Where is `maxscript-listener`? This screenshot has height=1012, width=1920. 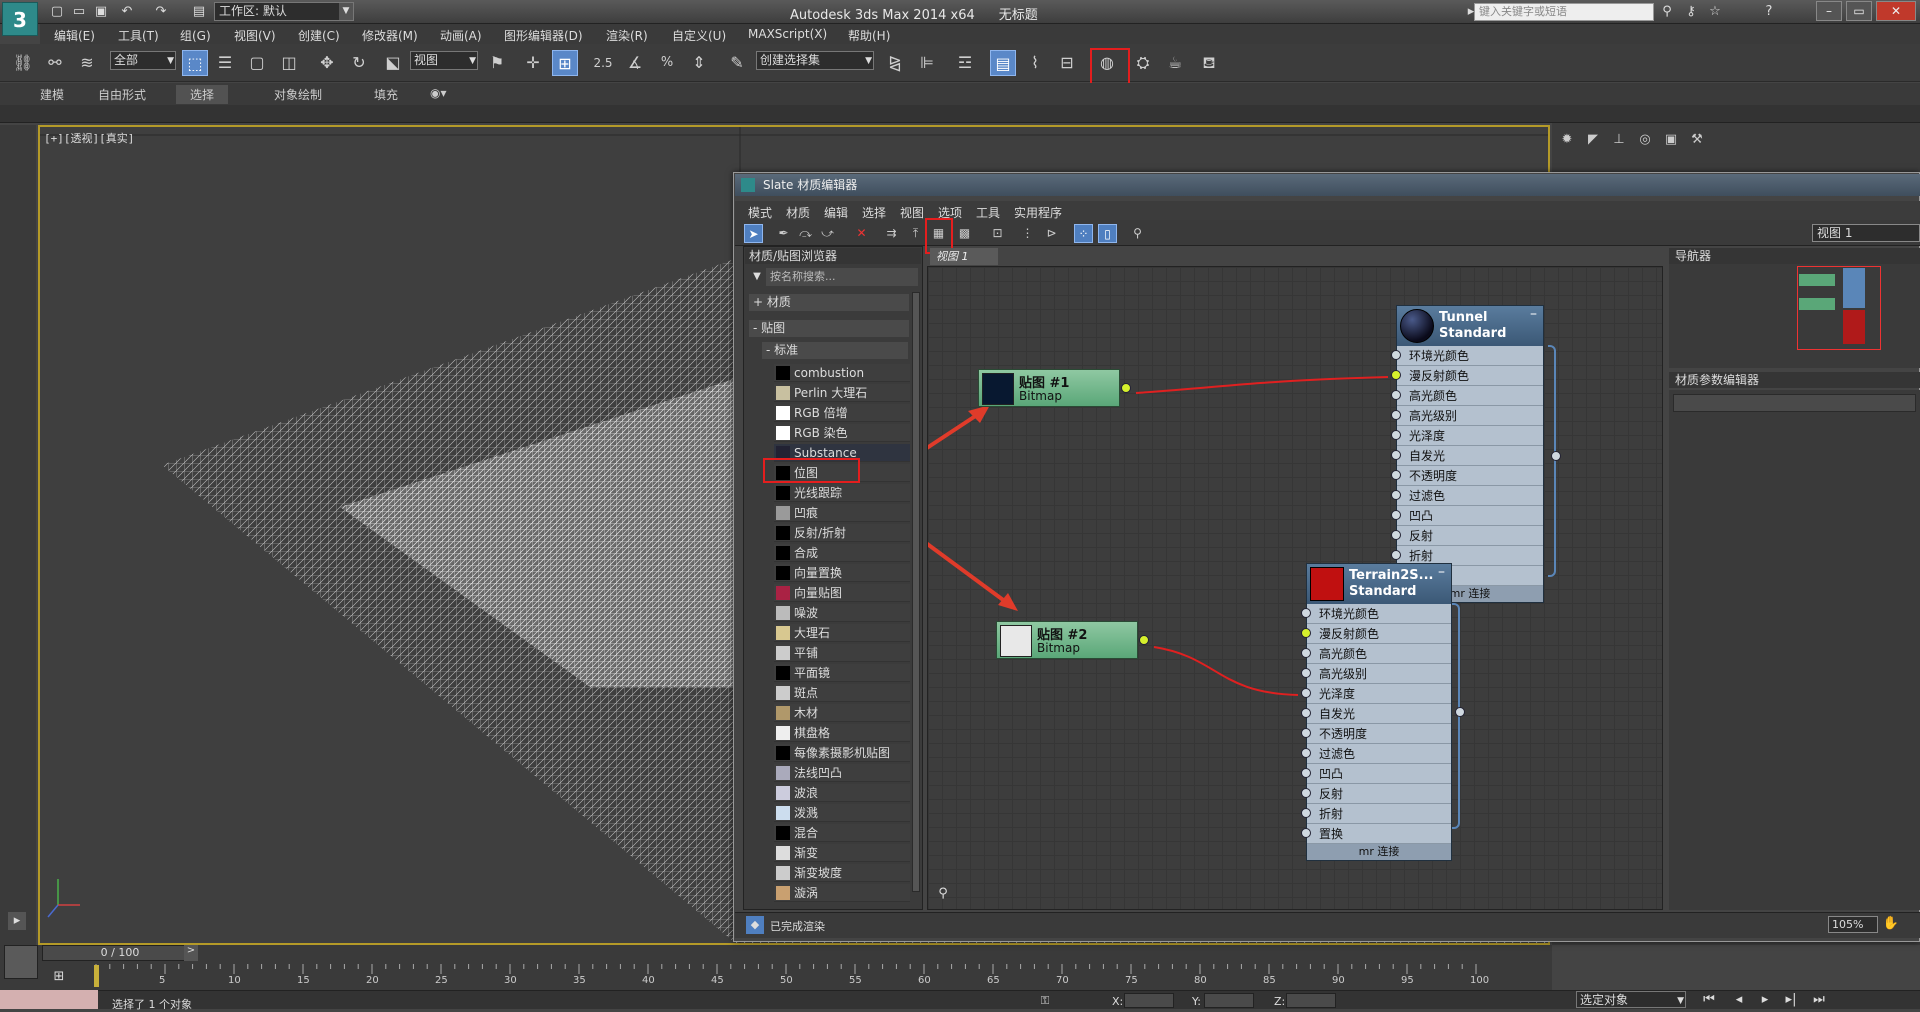 maxscript-listener is located at coordinates (49, 999).